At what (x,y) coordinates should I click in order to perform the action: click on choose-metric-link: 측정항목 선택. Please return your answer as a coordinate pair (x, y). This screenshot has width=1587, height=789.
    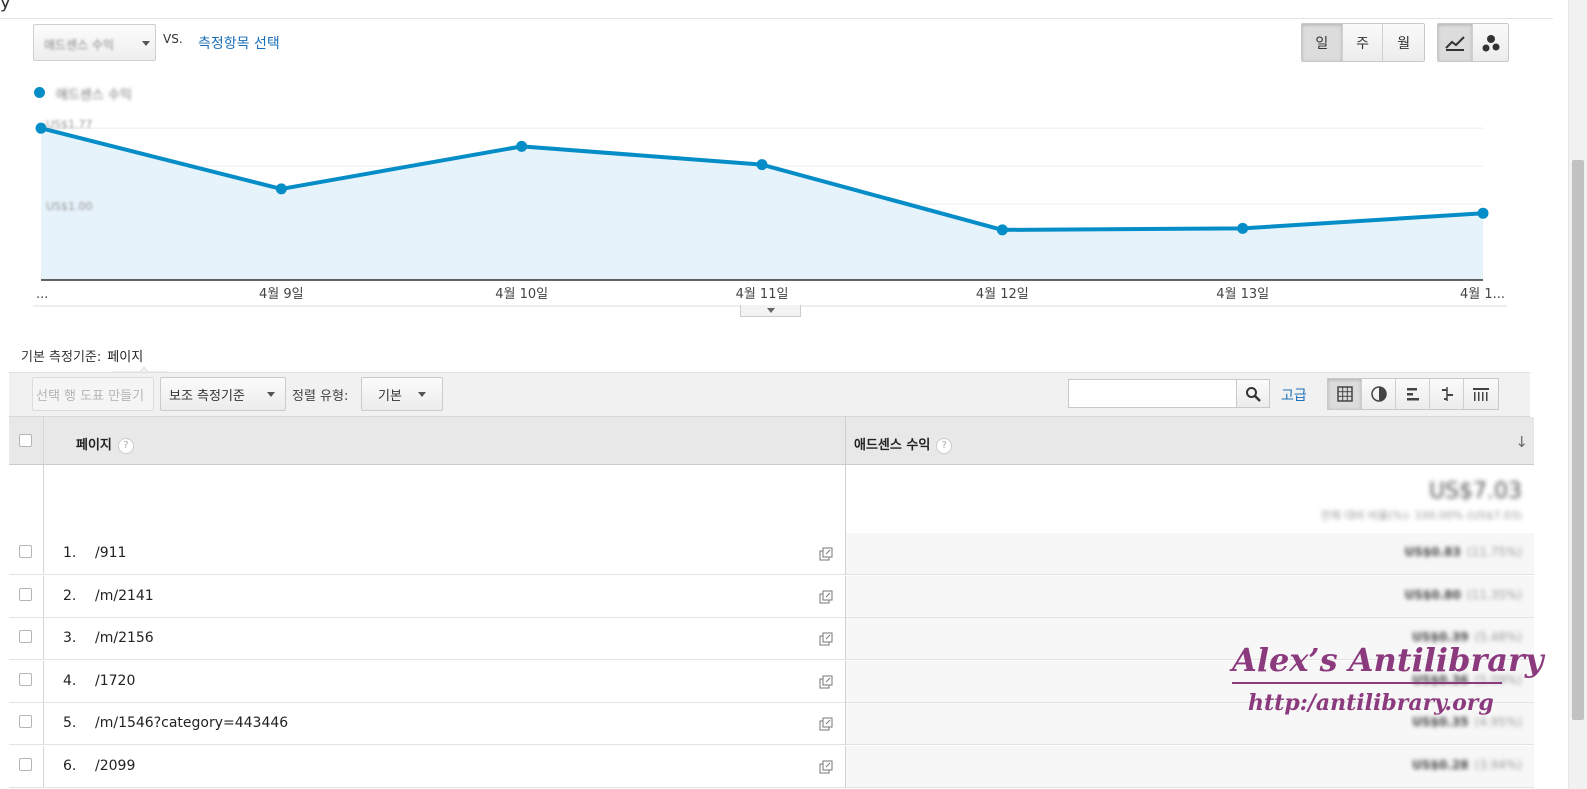
    Looking at the image, I should click on (239, 43).